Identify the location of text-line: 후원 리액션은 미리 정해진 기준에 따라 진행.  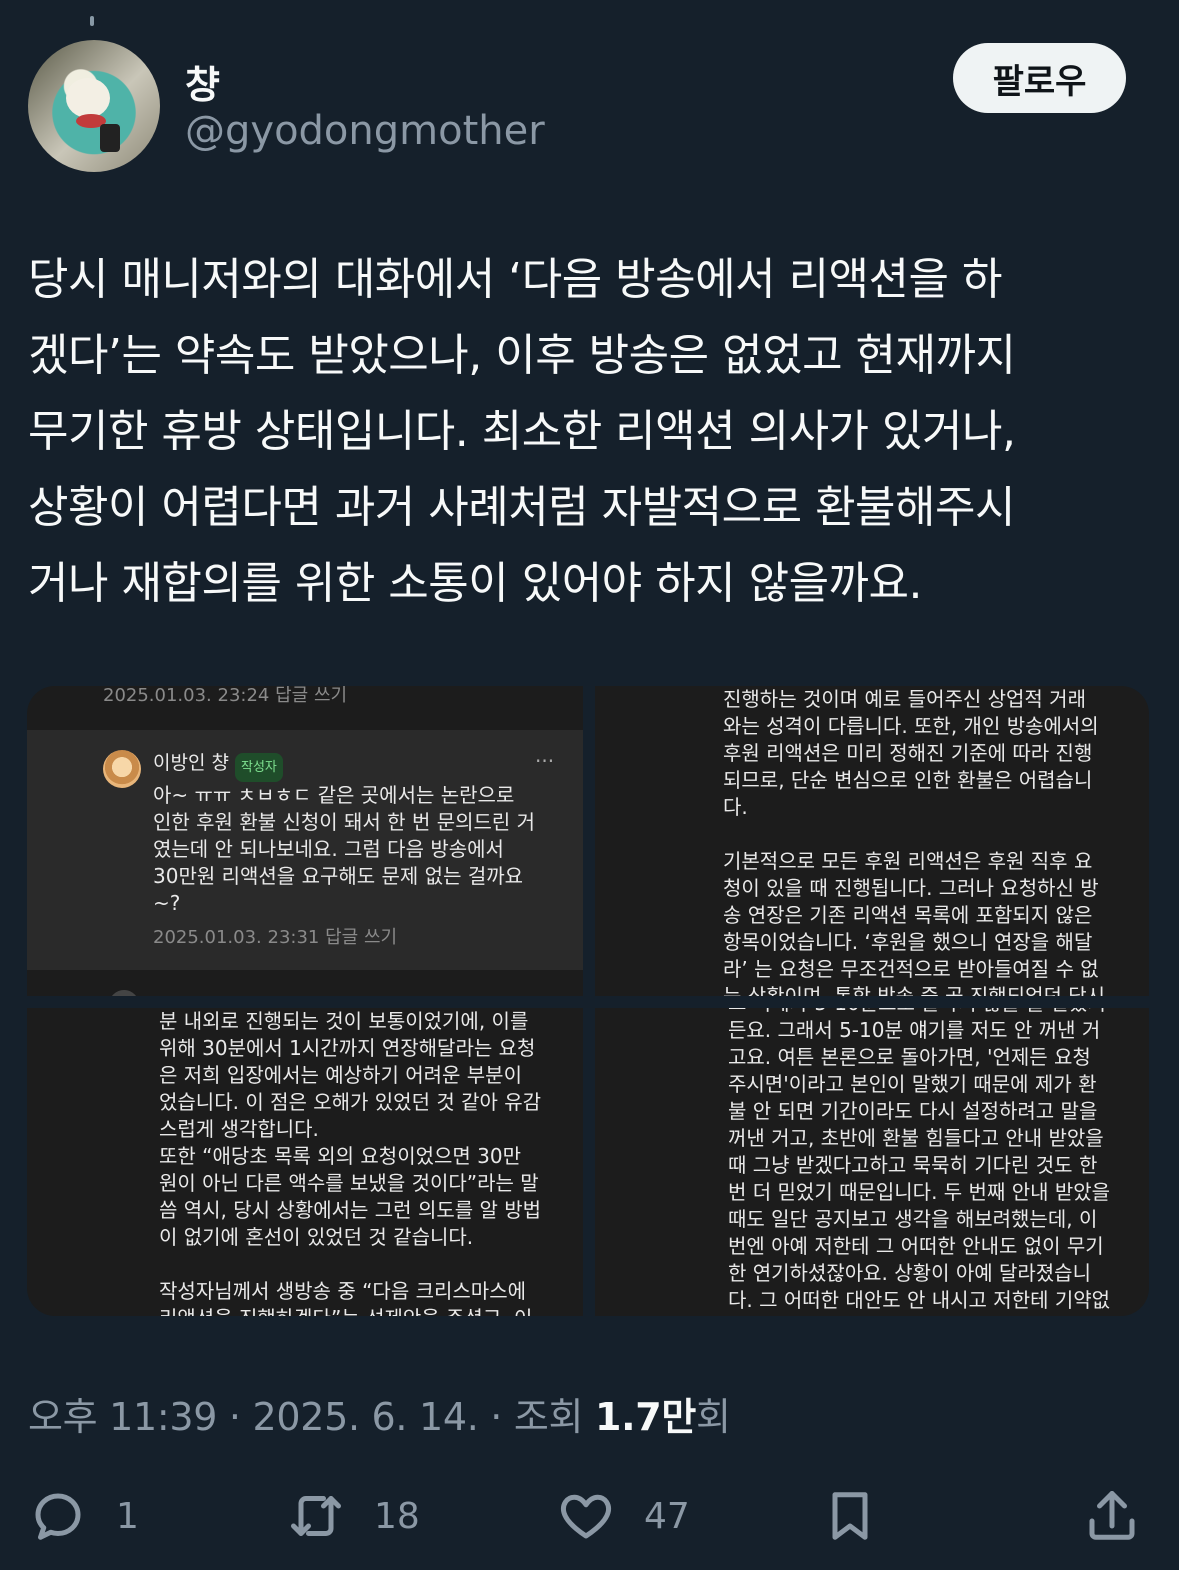
(908, 753).